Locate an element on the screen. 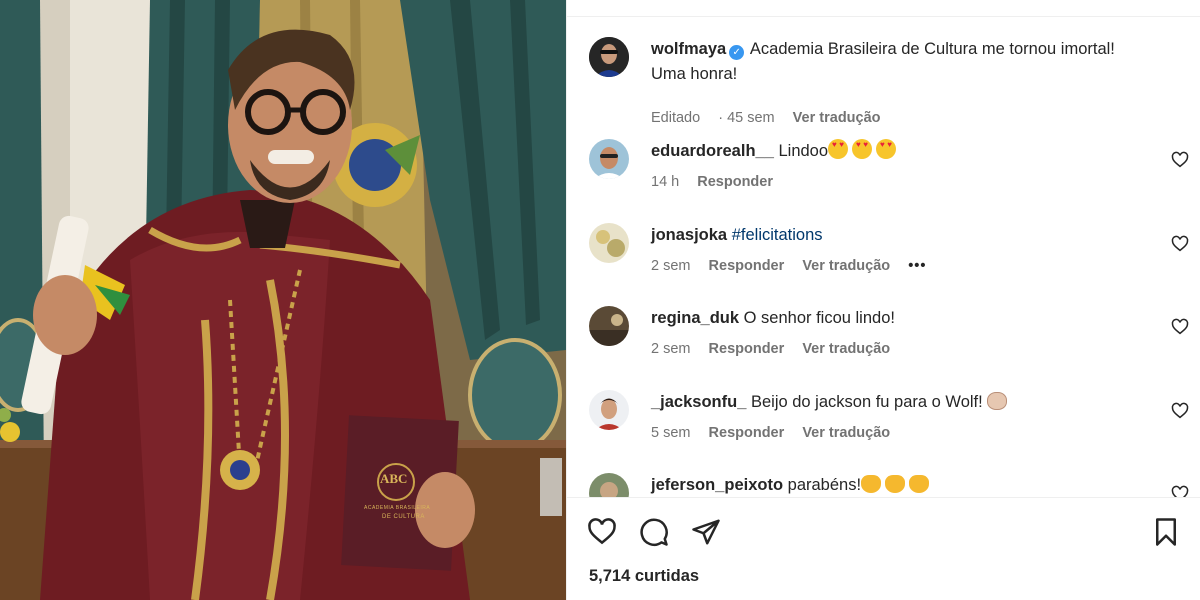  comment-meta: 2 sem Responder Ver tradução is located at coordinates (777, 349).